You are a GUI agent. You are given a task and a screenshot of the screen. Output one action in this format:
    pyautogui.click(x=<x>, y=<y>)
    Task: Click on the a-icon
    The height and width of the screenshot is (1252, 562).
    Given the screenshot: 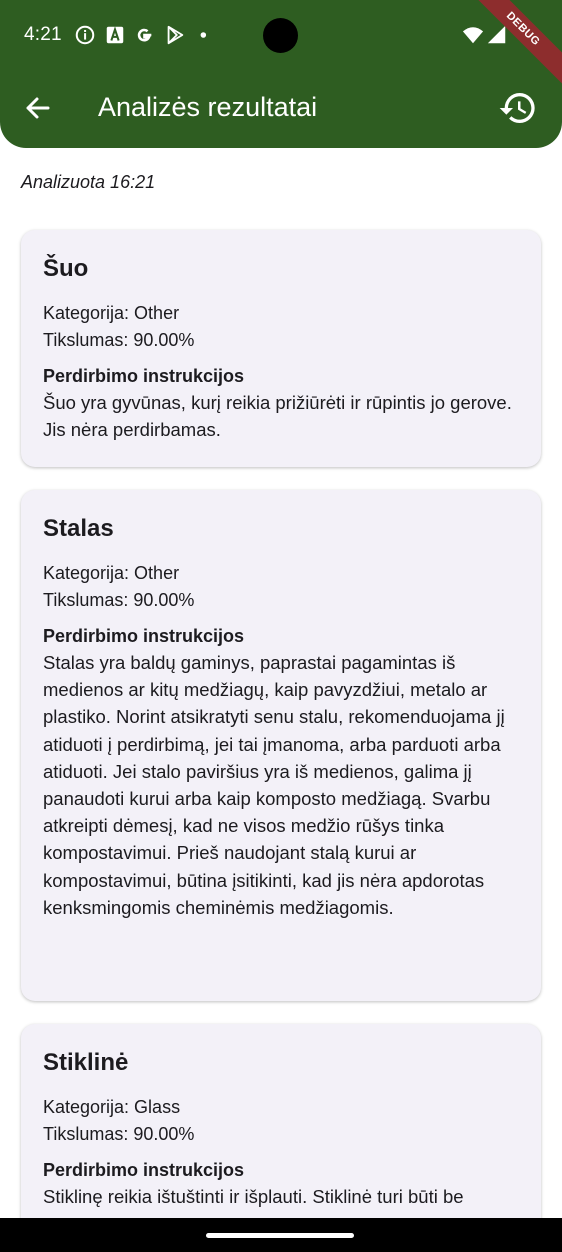 What is the action you would take?
    pyautogui.click(x=115, y=35)
    